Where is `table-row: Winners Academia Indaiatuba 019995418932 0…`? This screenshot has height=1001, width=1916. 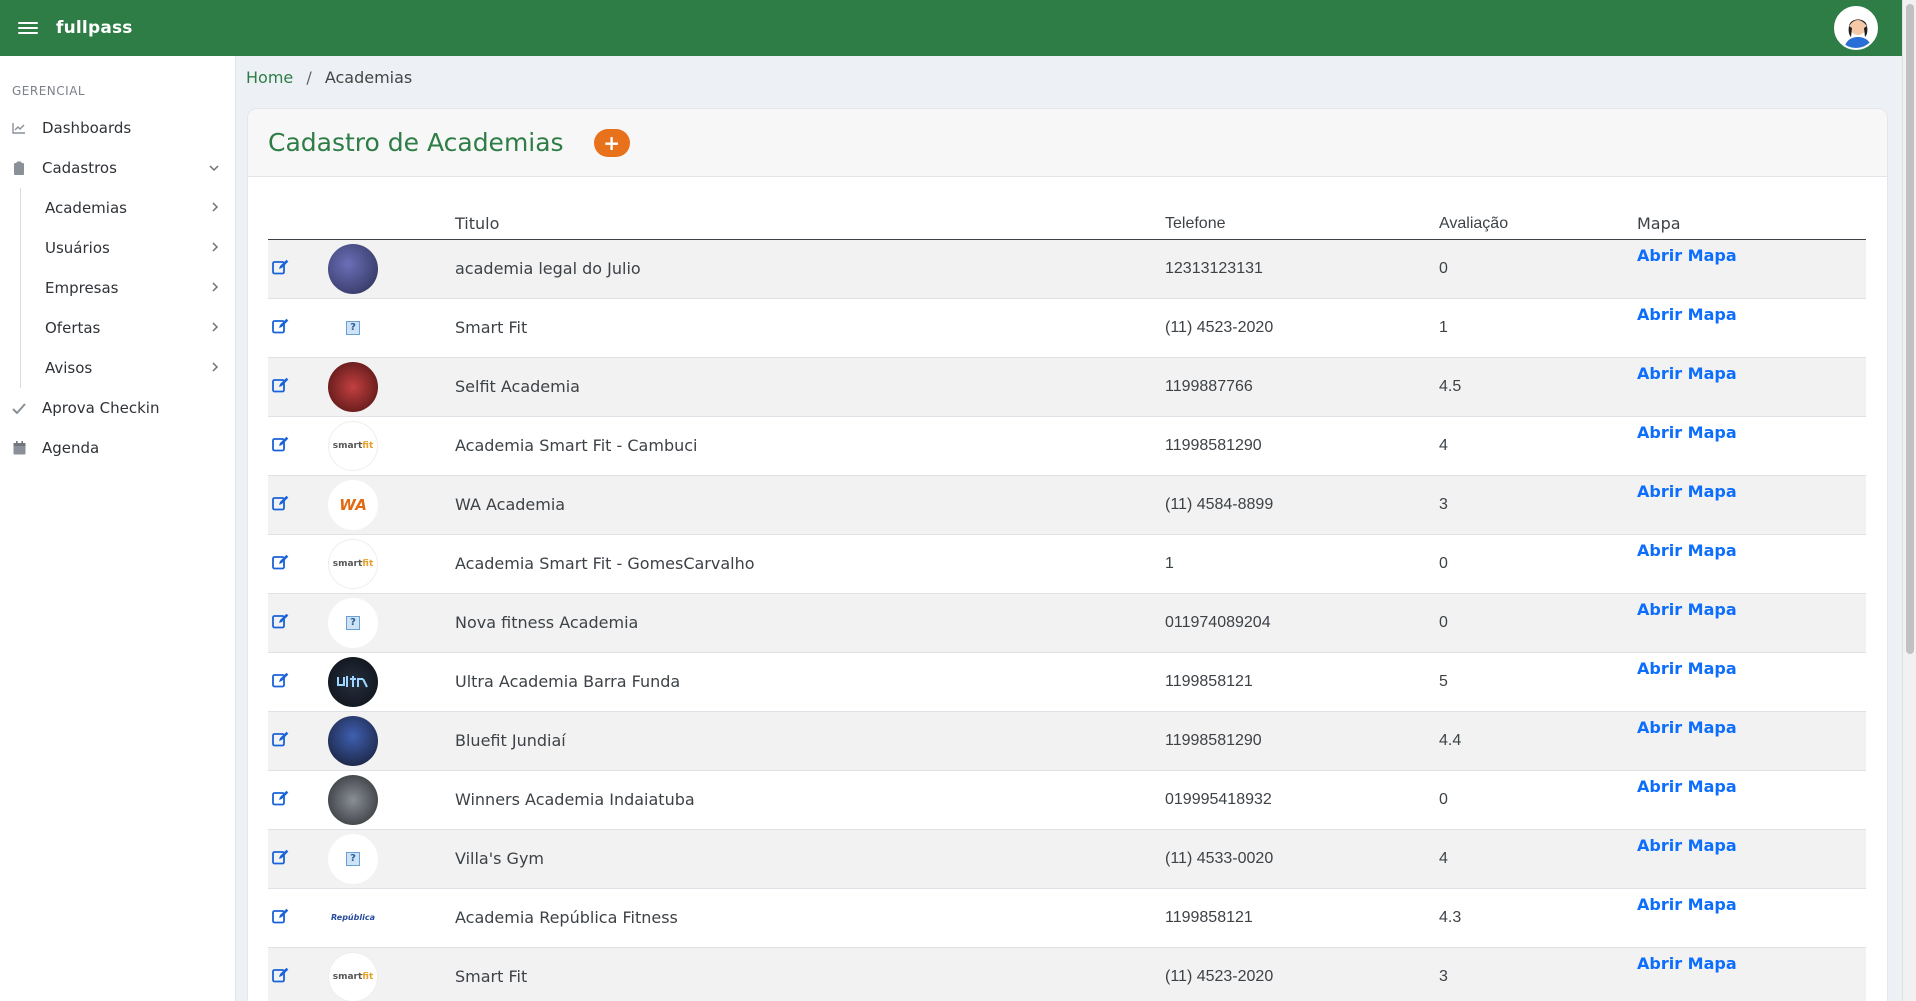 table-row: Winners Academia Indaiatuba 019995418932 0… is located at coordinates (1067, 799).